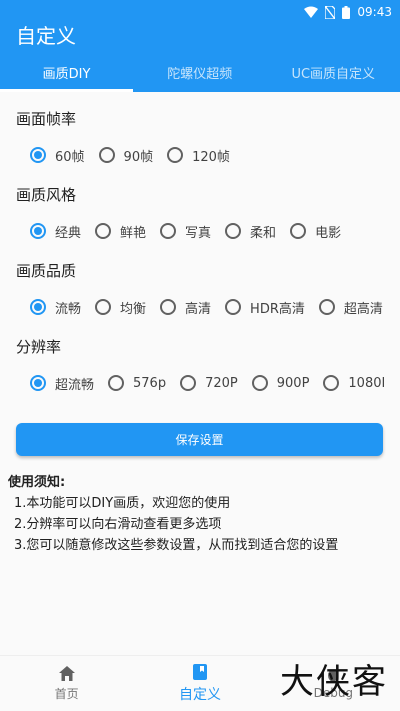 The image size is (400, 711). I want to click on section-title-framerate: 画面帧率, so click(46, 119).